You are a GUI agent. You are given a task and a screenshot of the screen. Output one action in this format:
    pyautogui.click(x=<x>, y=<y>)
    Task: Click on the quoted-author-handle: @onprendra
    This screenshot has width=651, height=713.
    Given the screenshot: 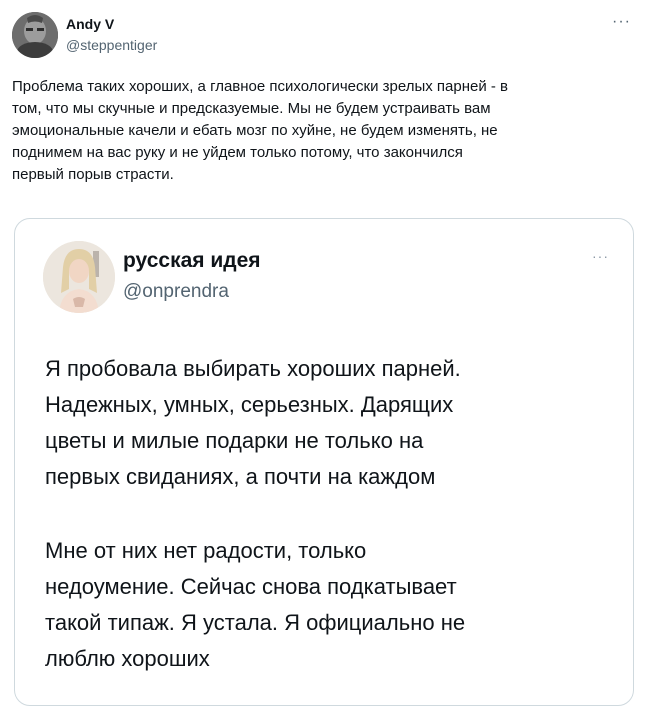 What is the action you would take?
    pyautogui.click(x=176, y=292)
    